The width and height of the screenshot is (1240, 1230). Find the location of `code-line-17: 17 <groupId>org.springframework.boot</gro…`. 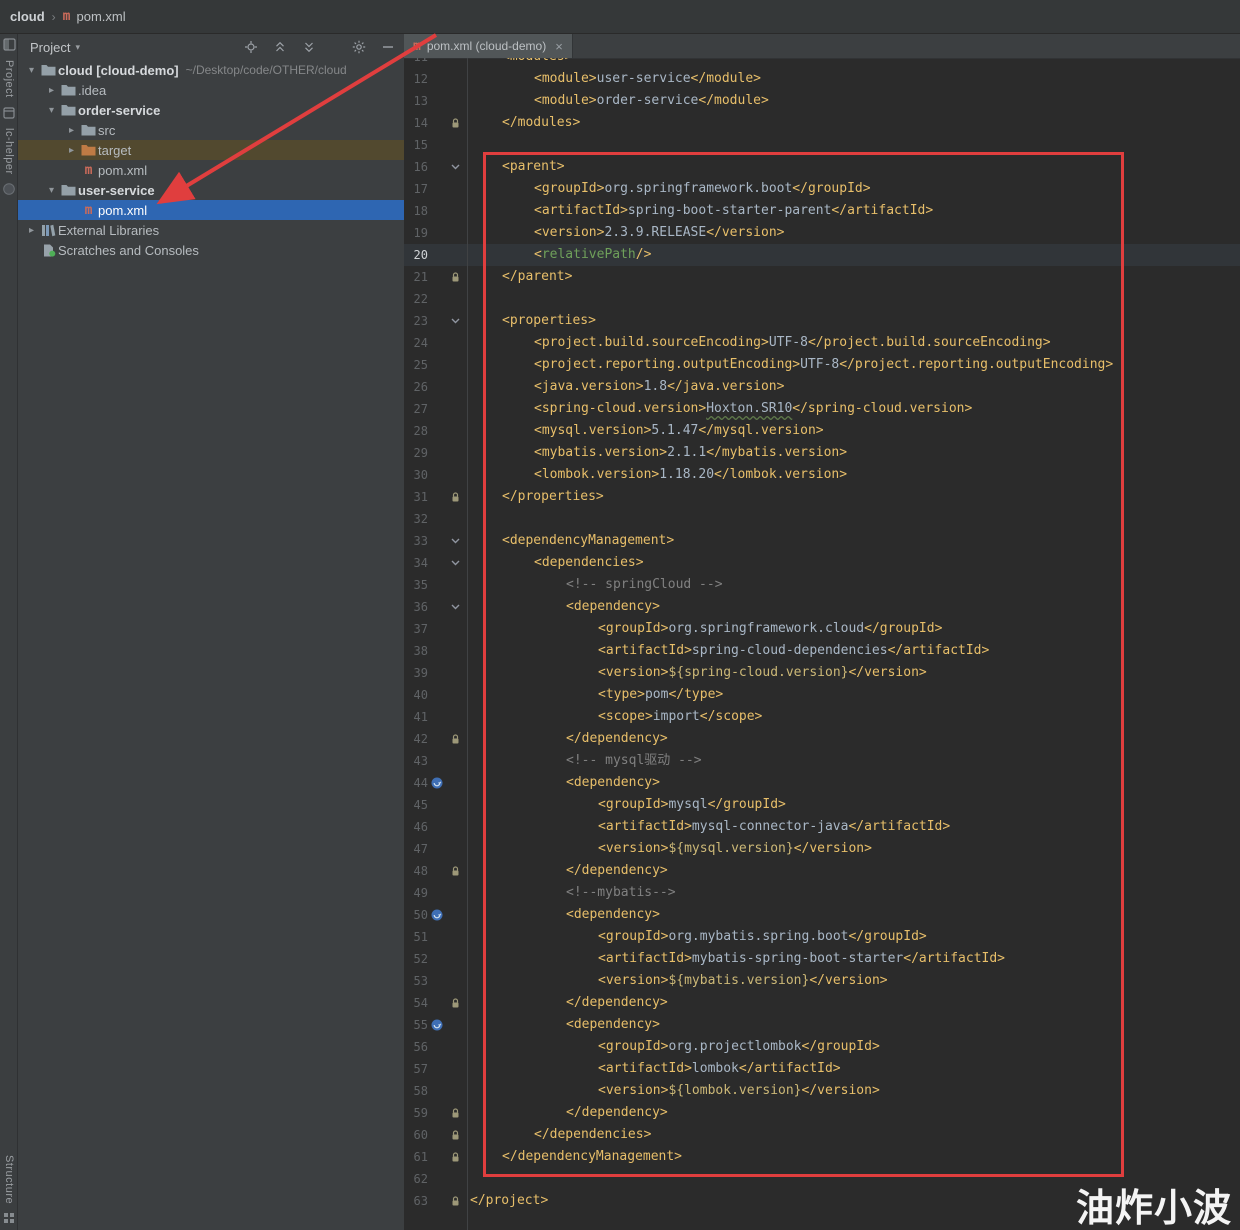

code-line-17: 17 <groupId>org.springframework.boot</gro… is located at coordinates (822, 189).